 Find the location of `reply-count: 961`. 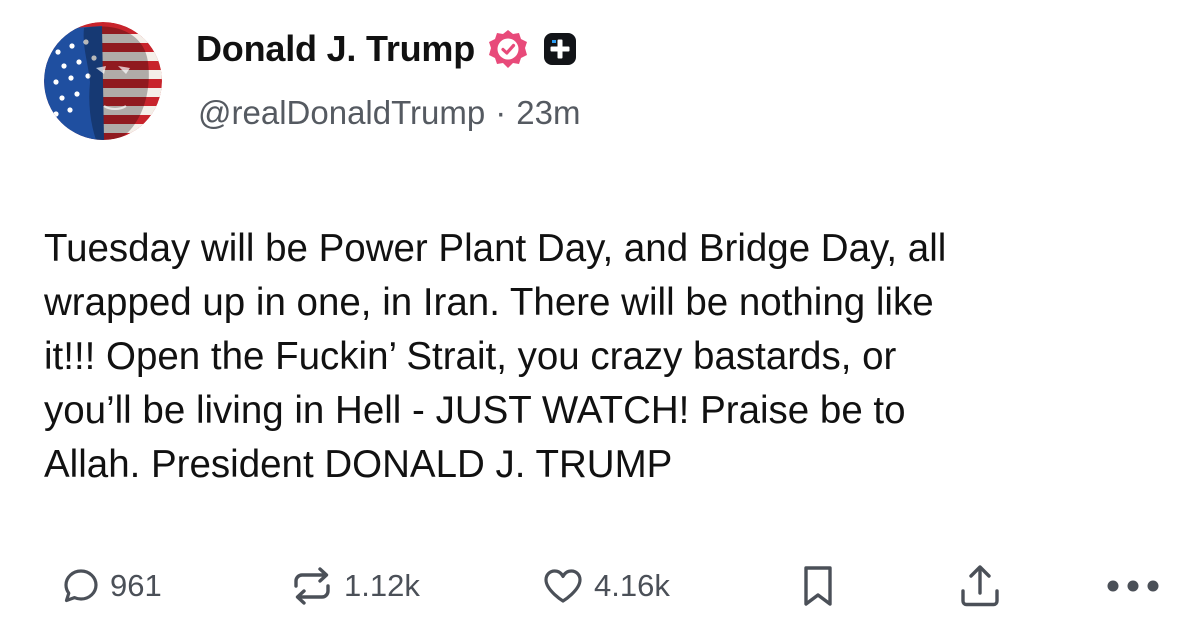

reply-count: 961 is located at coordinates (136, 585).